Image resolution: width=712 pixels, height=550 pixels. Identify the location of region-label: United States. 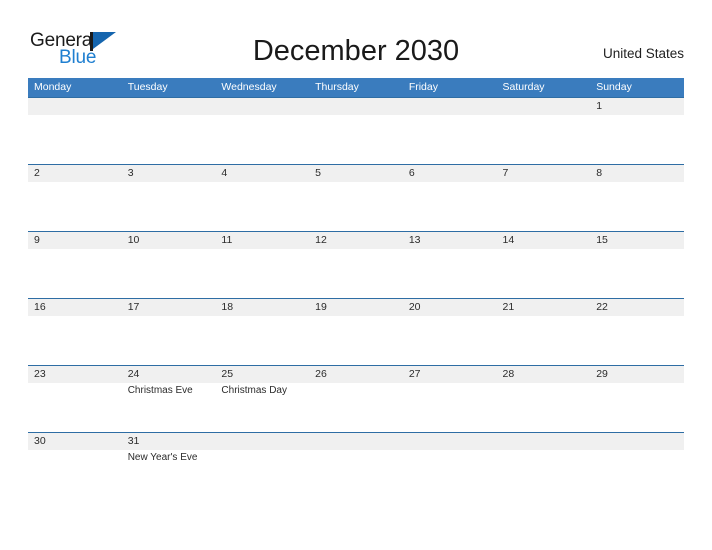
(643, 53).